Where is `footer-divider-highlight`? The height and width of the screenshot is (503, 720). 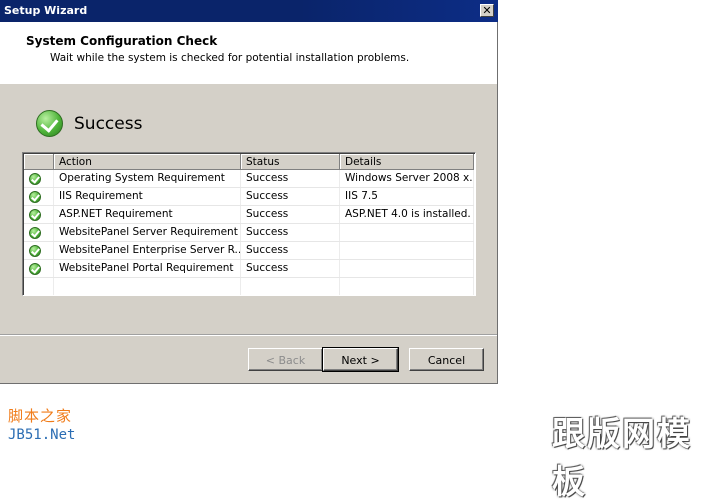 footer-divider-highlight is located at coordinates (248, 335).